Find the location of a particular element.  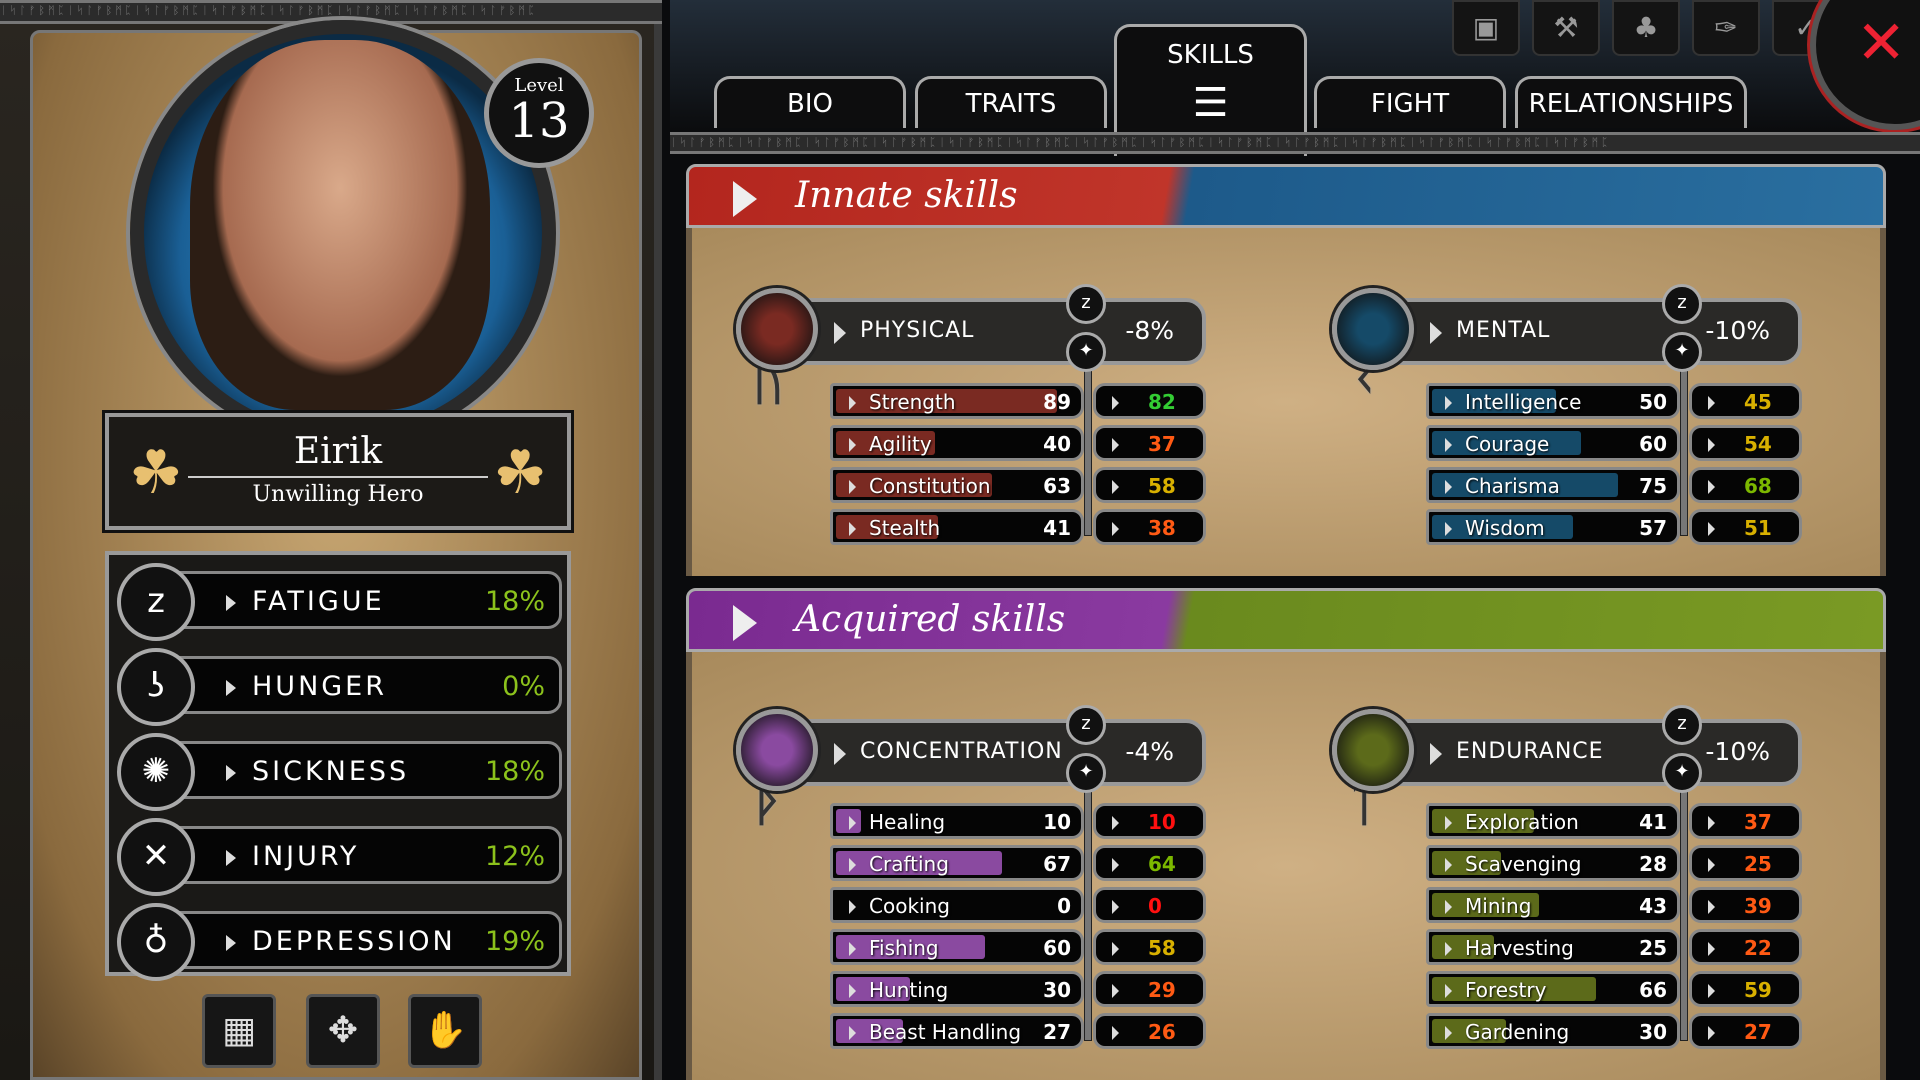

section-title: Innate skills is located at coordinates (906, 195).